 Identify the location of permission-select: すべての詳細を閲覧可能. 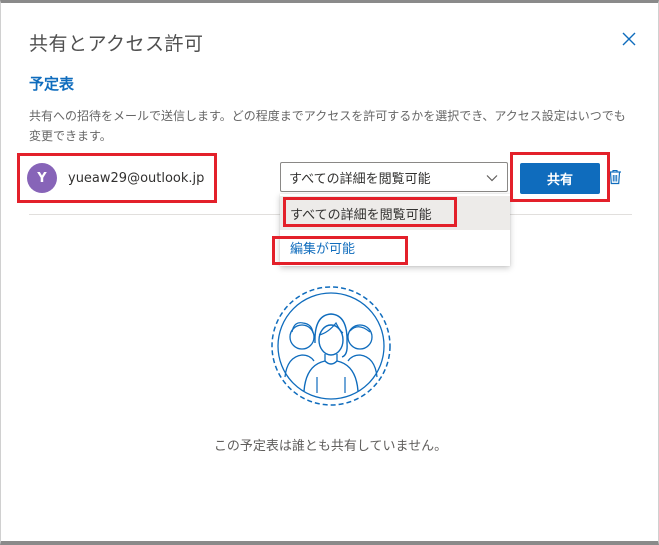
(394, 177).